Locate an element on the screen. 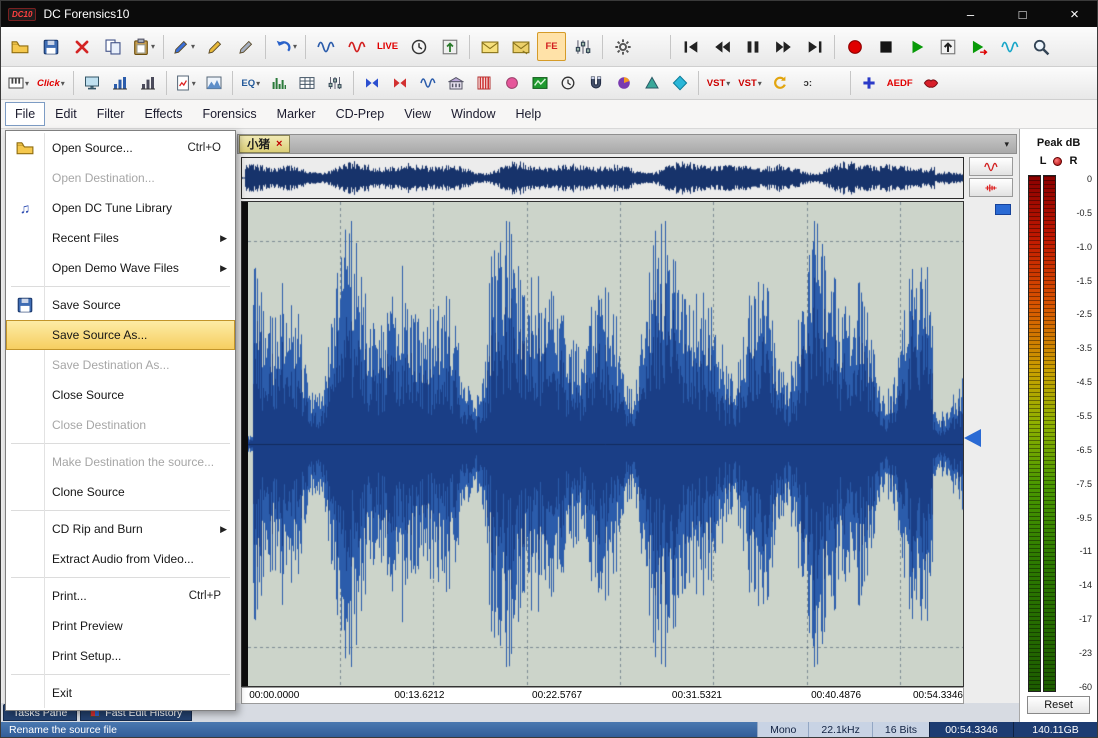 Image resolution: width=1098 pixels, height=738 pixels. file-menu-item-cd-rip-and-burn: CD Rip and Burn ▶ is located at coordinates (120, 529).